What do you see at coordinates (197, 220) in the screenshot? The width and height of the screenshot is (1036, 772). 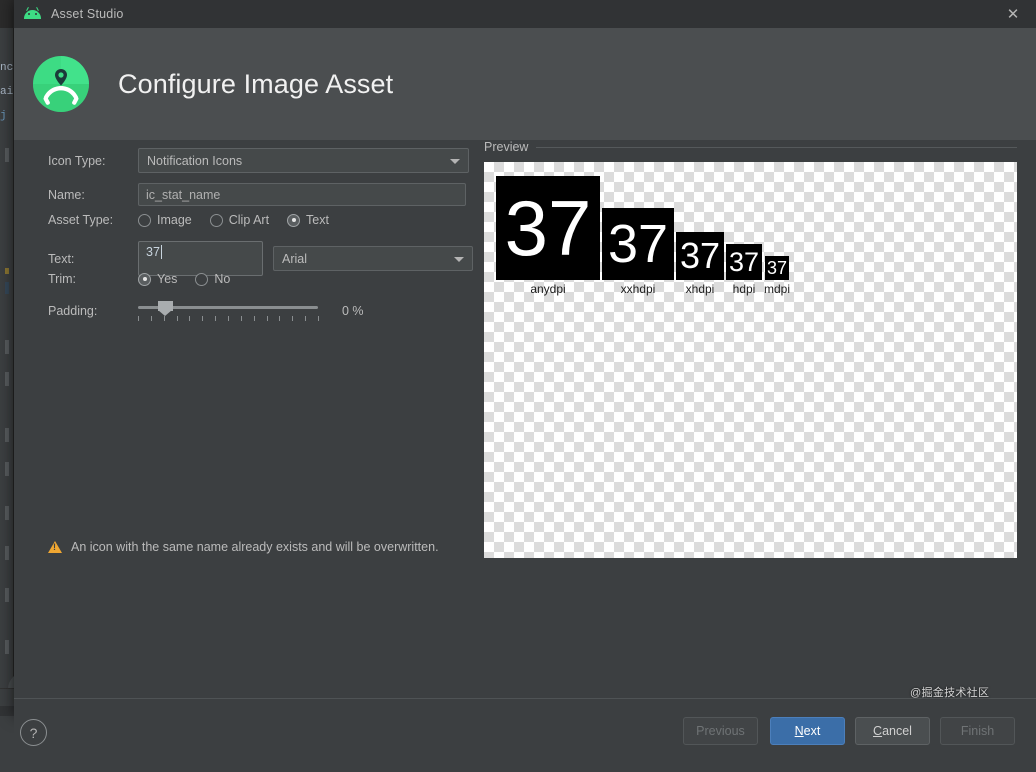 I see `field-asset-type: Asset Type: Image Clip Art Text` at bounding box center [197, 220].